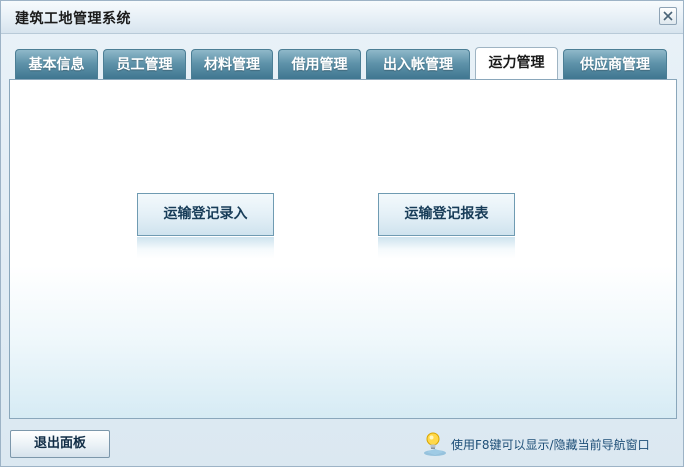  I want to click on tab-account-management: 出入帐管理, so click(418, 64).